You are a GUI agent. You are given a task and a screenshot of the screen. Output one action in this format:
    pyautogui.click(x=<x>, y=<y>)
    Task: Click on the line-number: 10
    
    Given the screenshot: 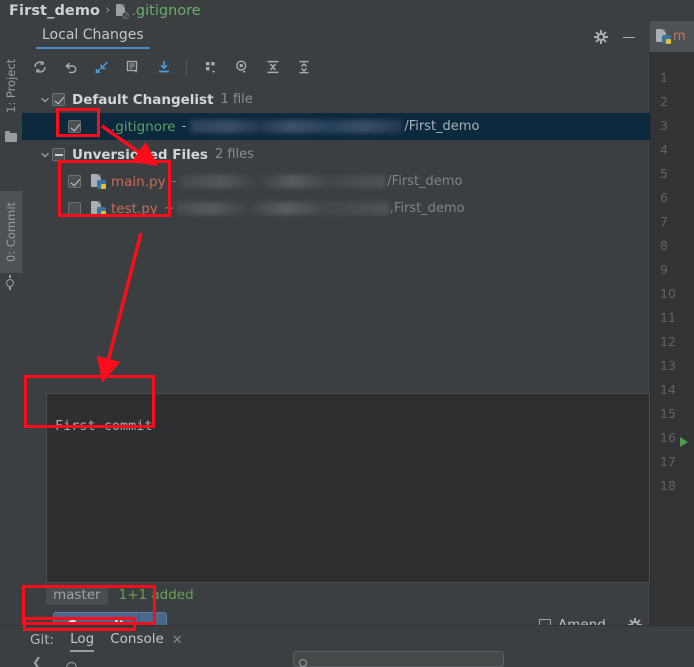 What is the action you would take?
    pyautogui.click(x=668, y=293)
    